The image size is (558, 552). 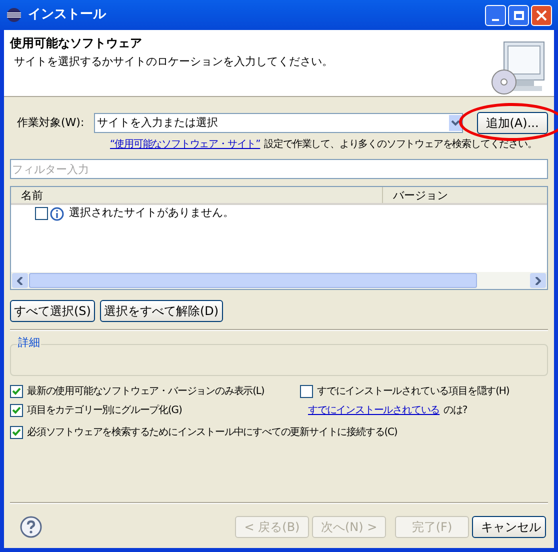 I want to click on minimize-button, so click(x=495, y=15).